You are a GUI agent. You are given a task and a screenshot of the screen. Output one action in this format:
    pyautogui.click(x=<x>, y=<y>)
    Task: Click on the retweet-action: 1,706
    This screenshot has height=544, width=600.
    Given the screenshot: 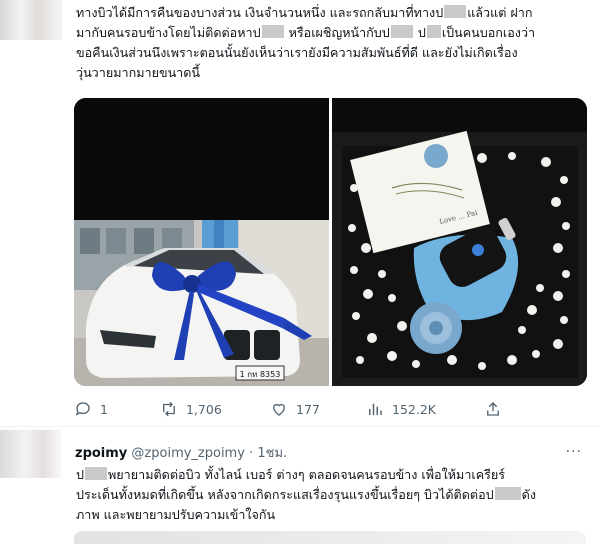 What is the action you would take?
    pyautogui.click(x=191, y=409)
    